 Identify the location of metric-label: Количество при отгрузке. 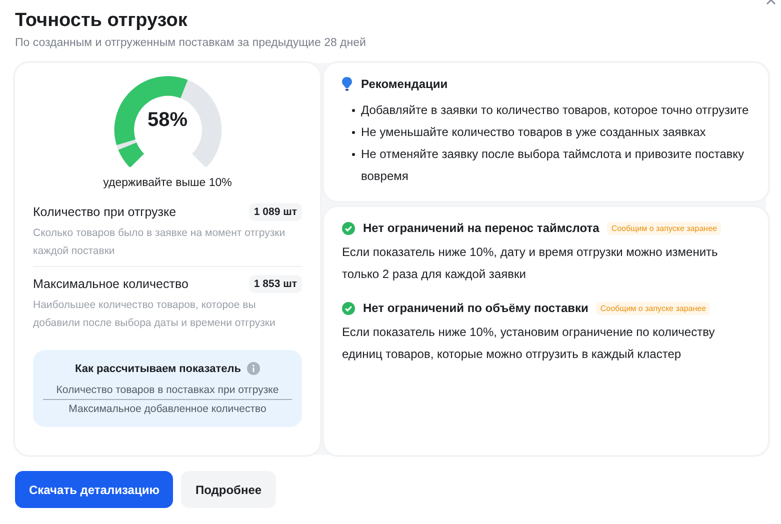
(104, 212).